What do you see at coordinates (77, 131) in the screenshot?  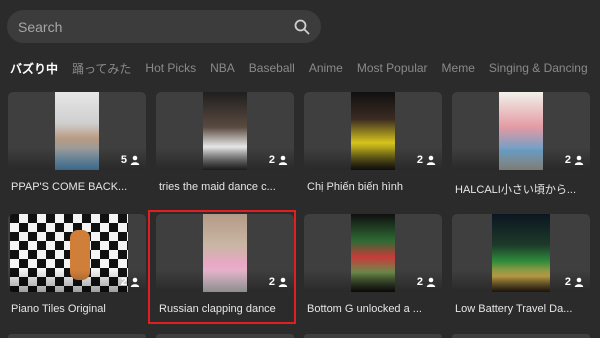 I see `video-thumbnail: 5` at bounding box center [77, 131].